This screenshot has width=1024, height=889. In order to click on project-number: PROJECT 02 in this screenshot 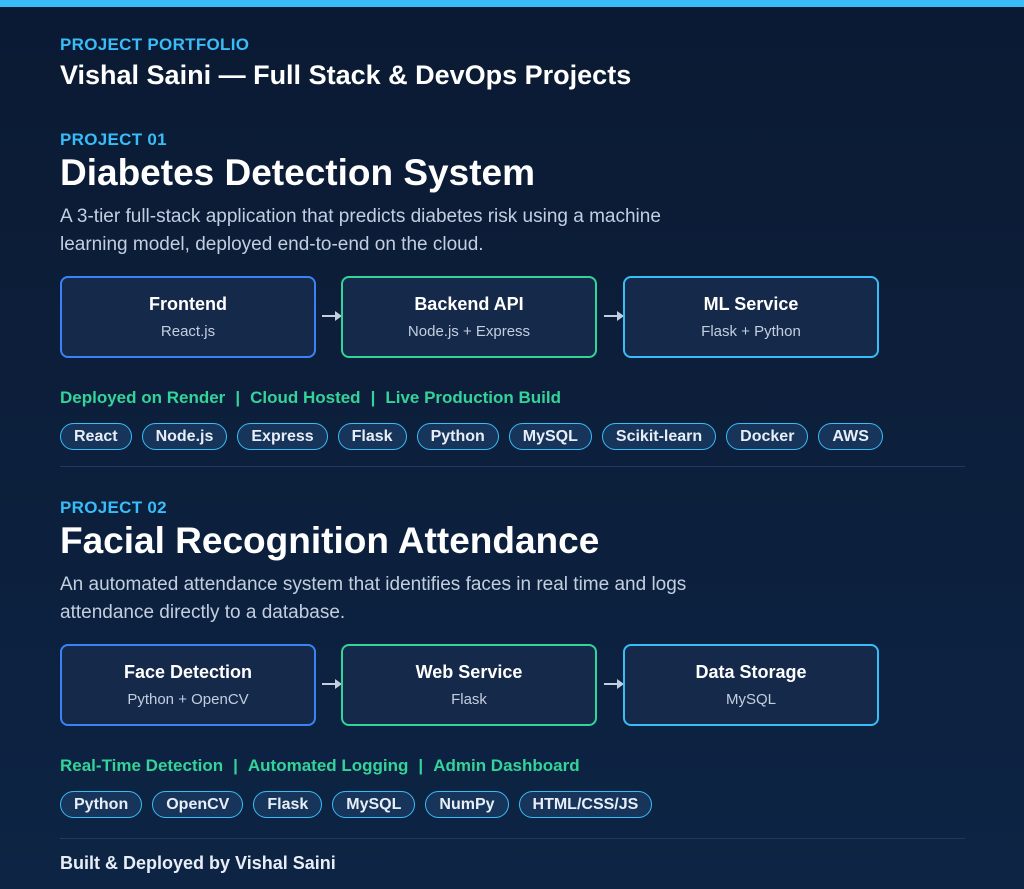, I will do `click(113, 507)`.